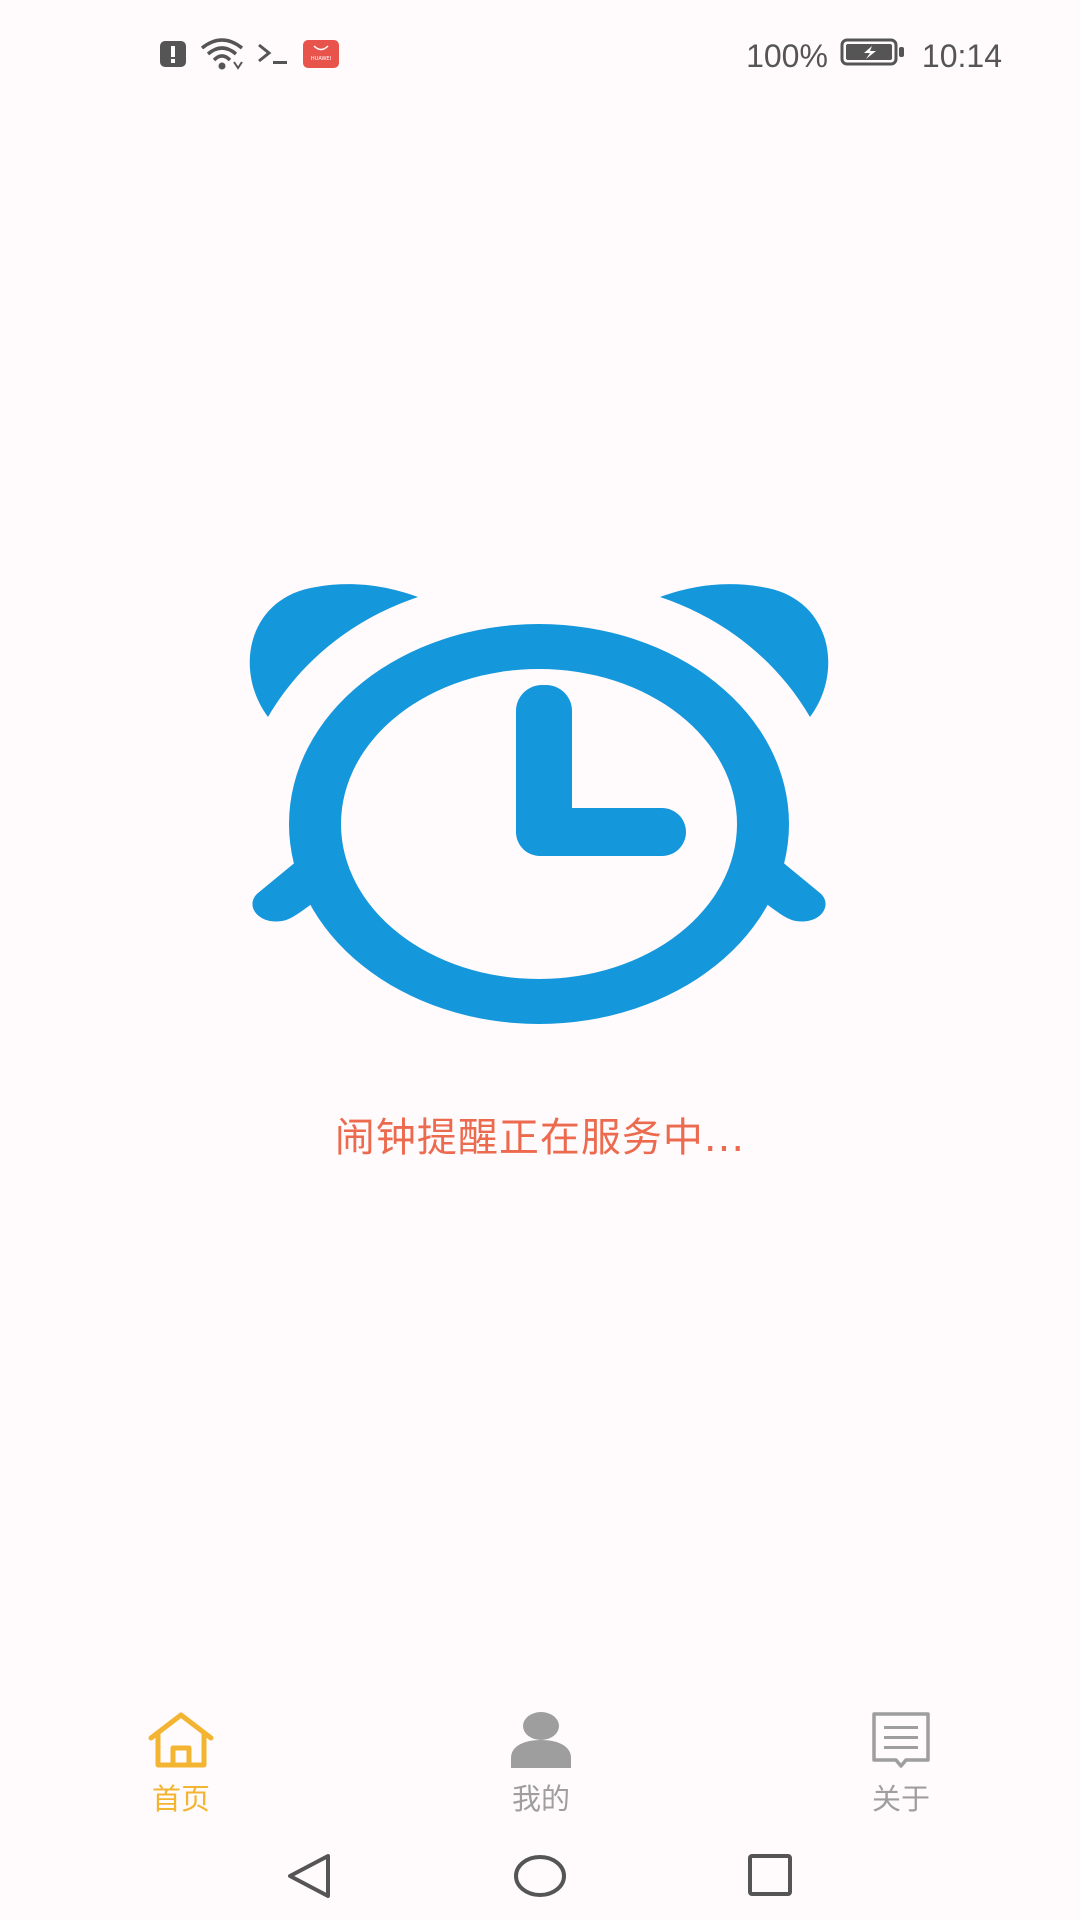  I want to click on huawei-appgallery-icon: HUAWEI, so click(321, 56).